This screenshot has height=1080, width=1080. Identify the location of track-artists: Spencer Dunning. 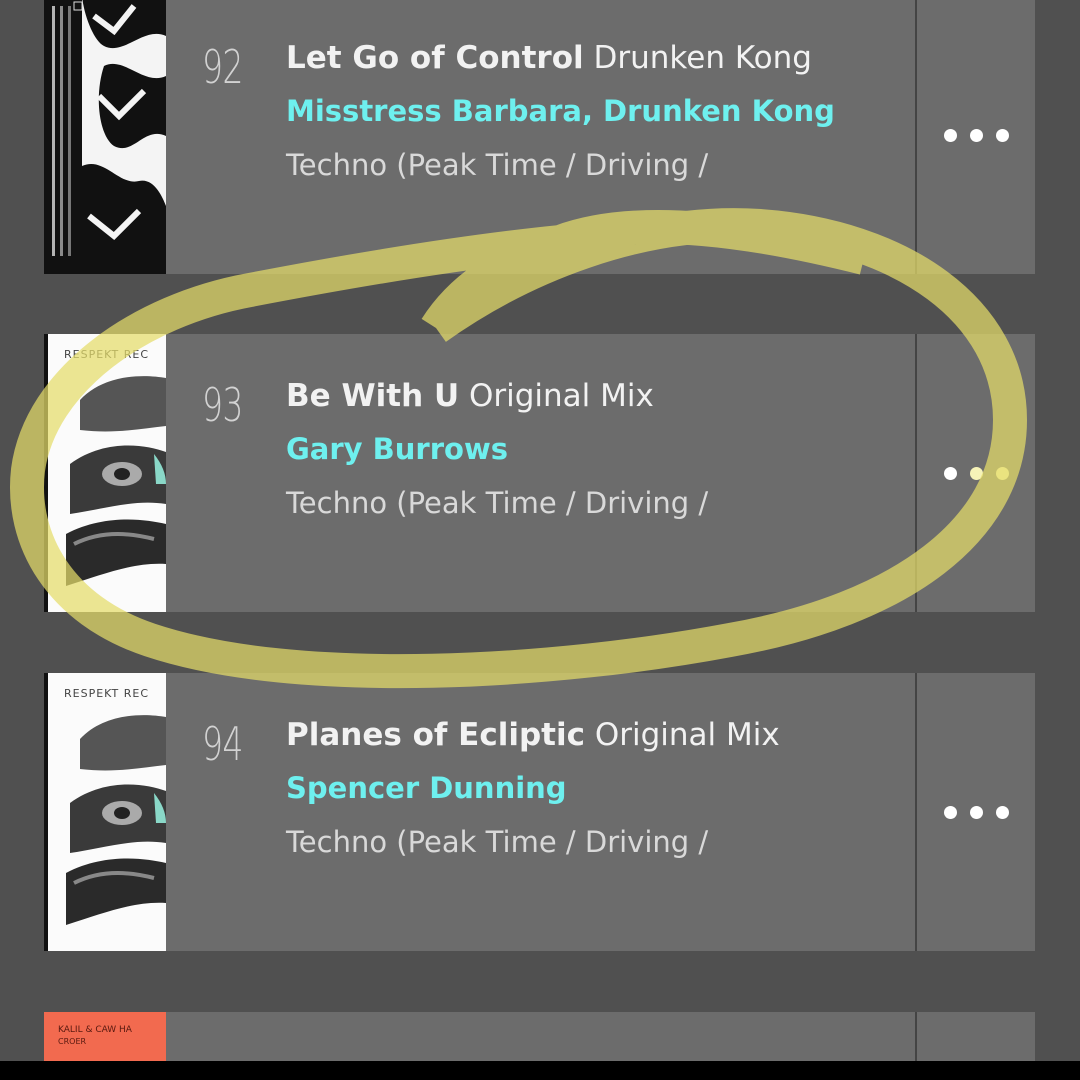
(426, 788).